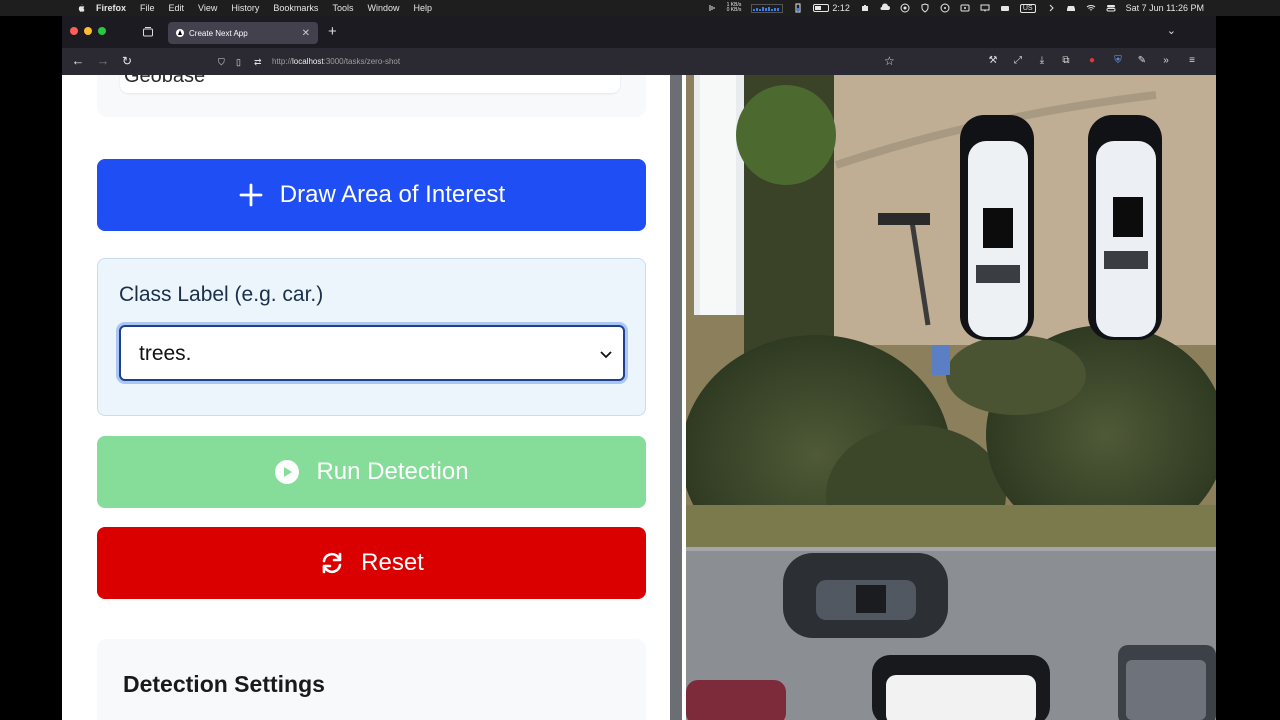 Image resolution: width=1280 pixels, height=720 pixels. I want to click on forward-arrow-icon: →, so click(103, 61).